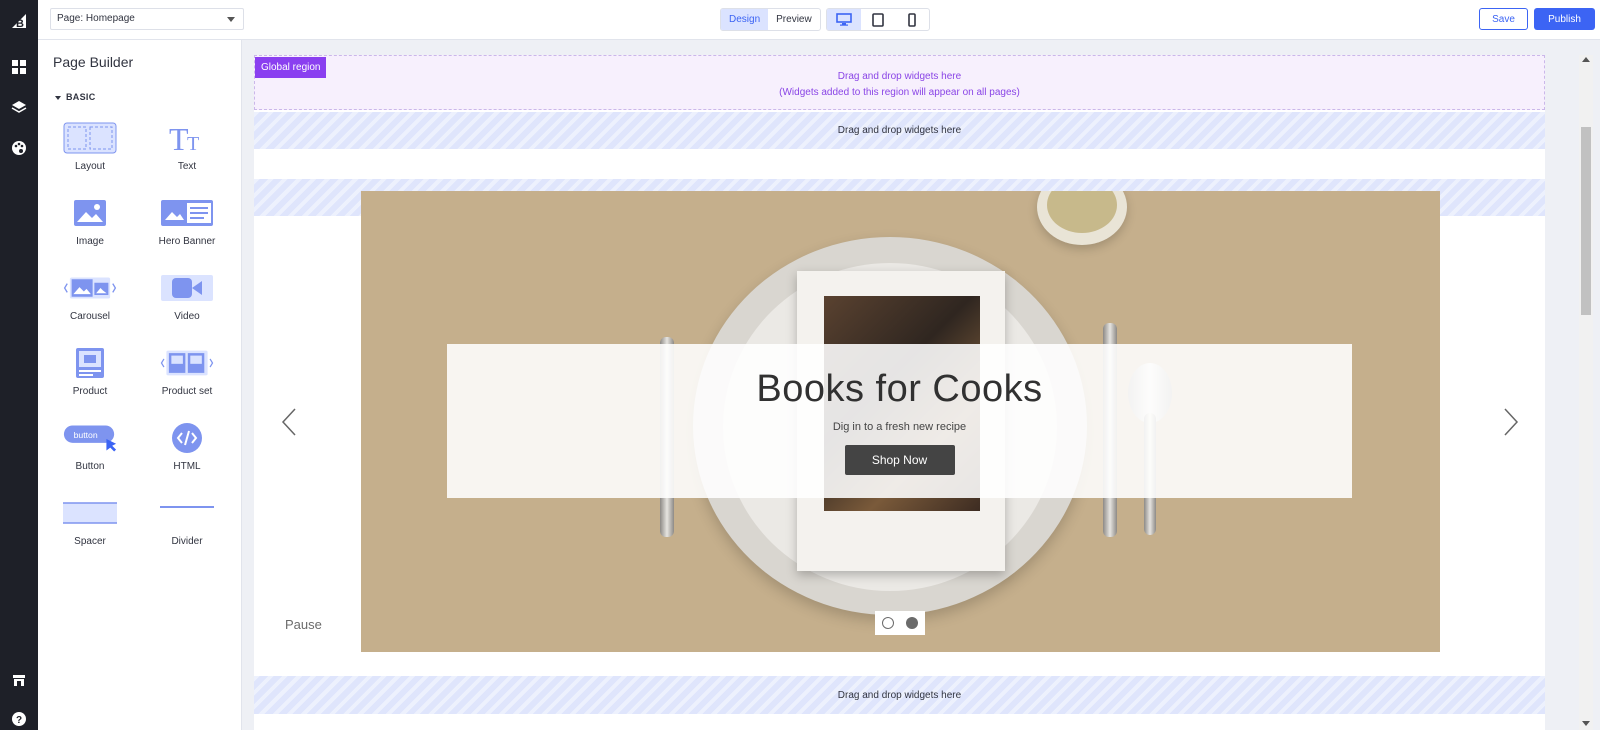  What do you see at coordinates (58, 97) in the screenshot?
I see `caret-down-icon` at bounding box center [58, 97].